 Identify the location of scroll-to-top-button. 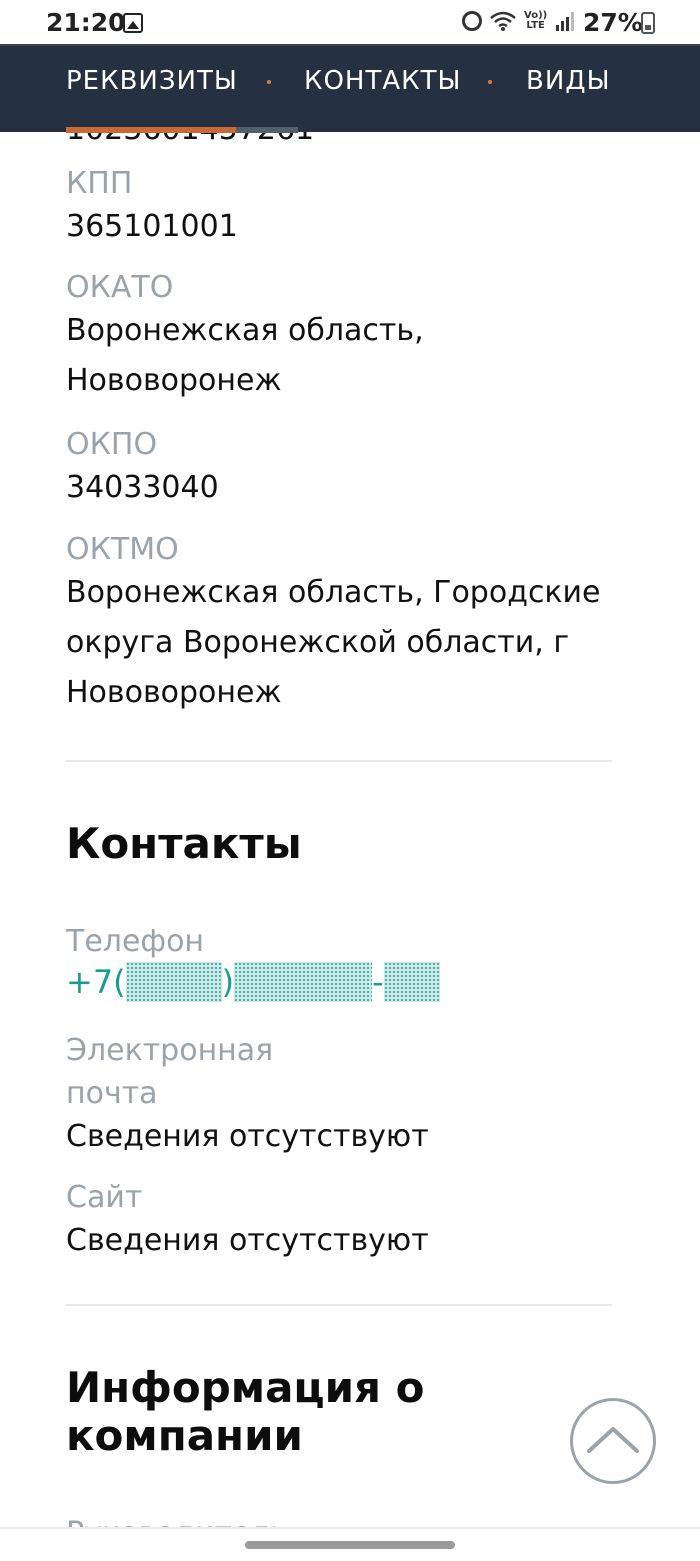
(613, 1441).